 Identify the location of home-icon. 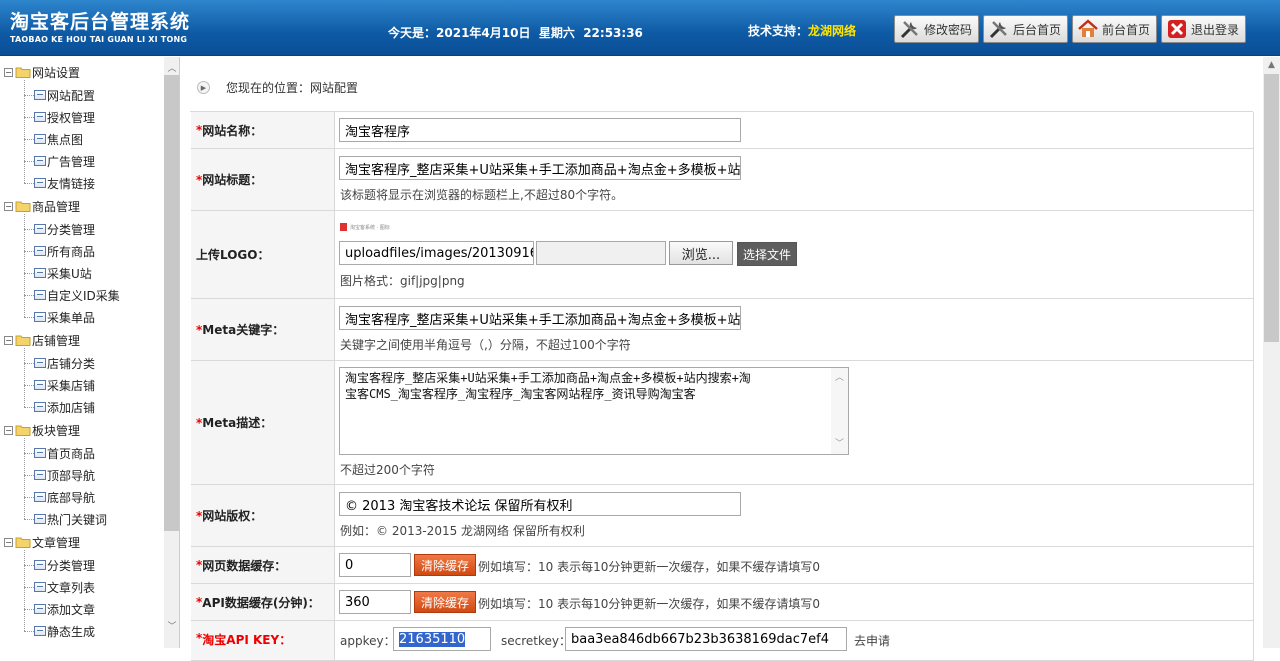
(1088, 28).